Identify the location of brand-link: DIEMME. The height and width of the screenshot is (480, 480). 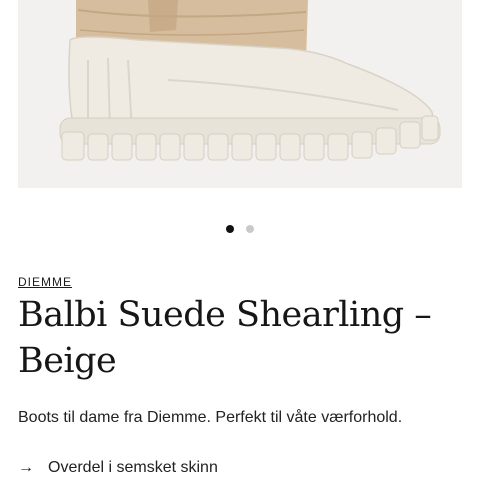
(45, 282).